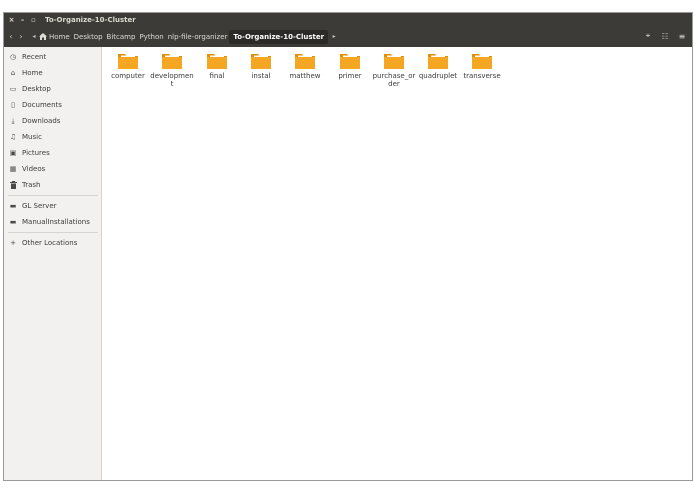 The width and height of the screenshot is (695, 494). What do you see at coordinates (128, 76) in the screenshot?
I see `folder-label: computer` at bounding box center [128, 76].